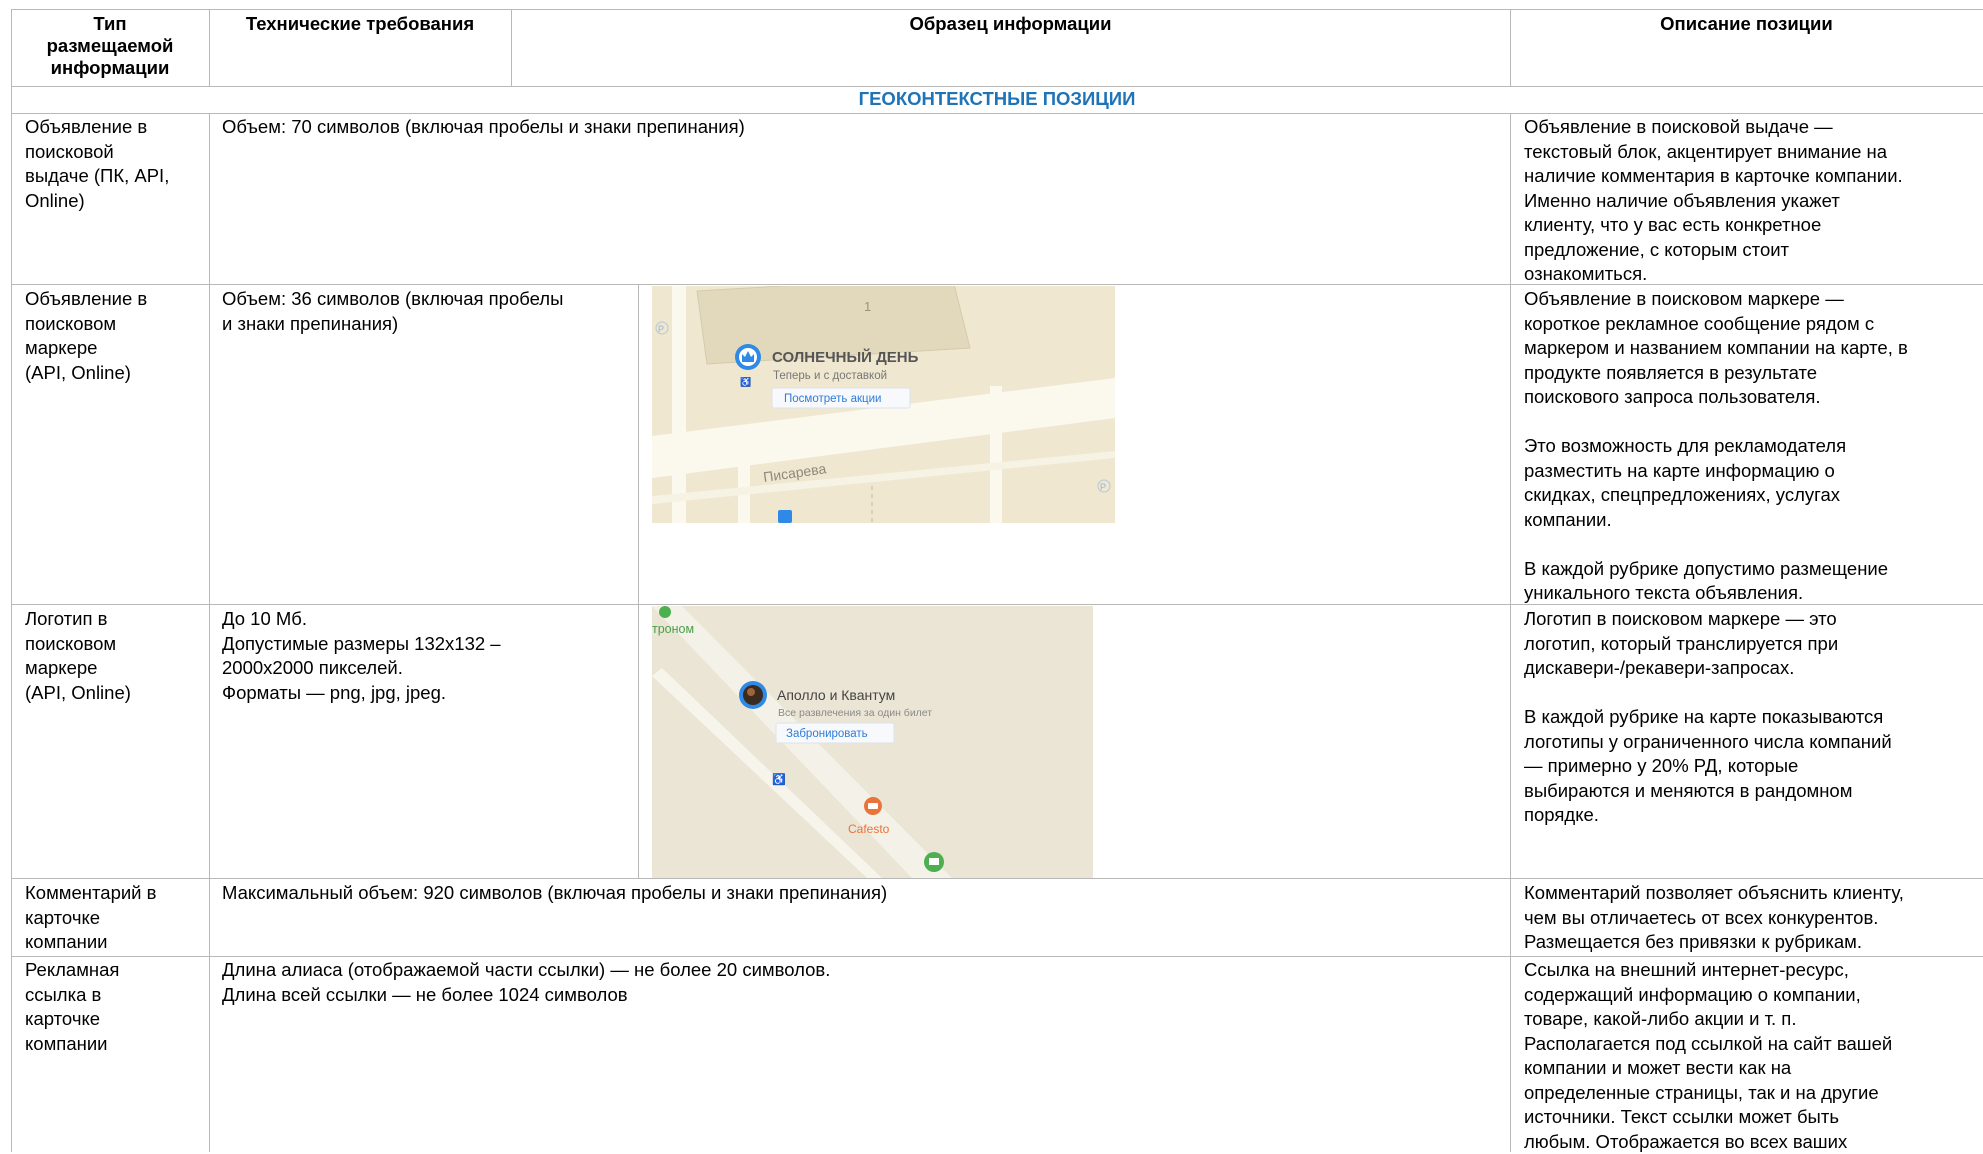 Image resolution: width=1983 pixels, height=1154 pixels. I want to click on map1-company: СОЛНЕЧНЫЙ ДЕНЬ, so click(845, 357).